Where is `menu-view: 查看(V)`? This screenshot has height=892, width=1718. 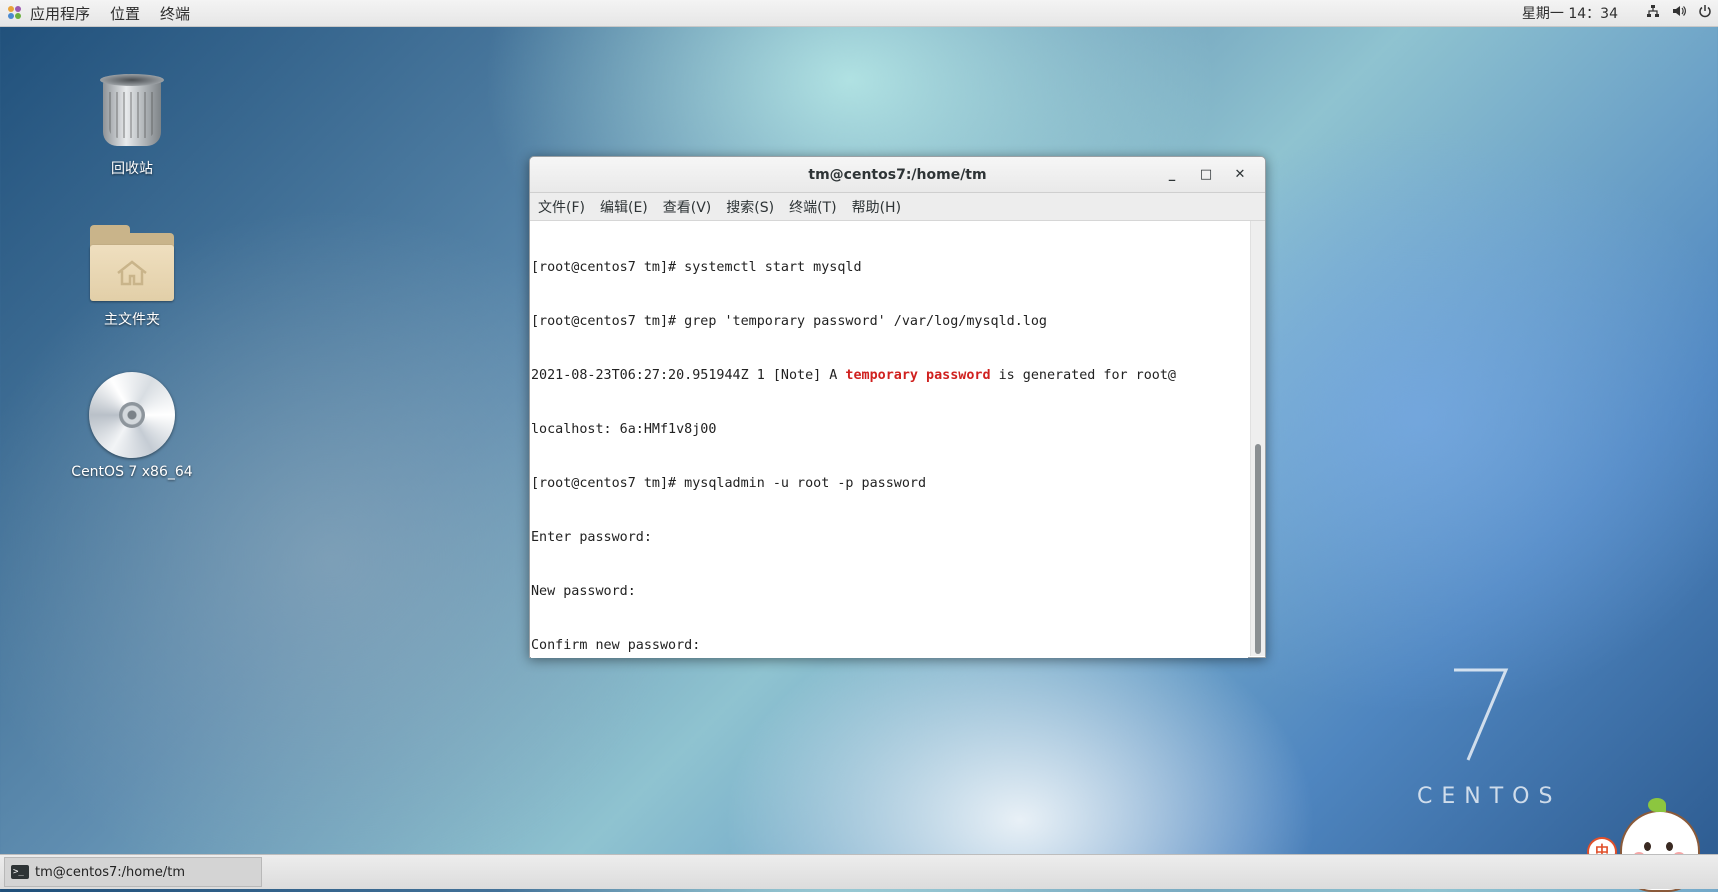 menu-view: 查看(V) is located at coordinates (687, 207).